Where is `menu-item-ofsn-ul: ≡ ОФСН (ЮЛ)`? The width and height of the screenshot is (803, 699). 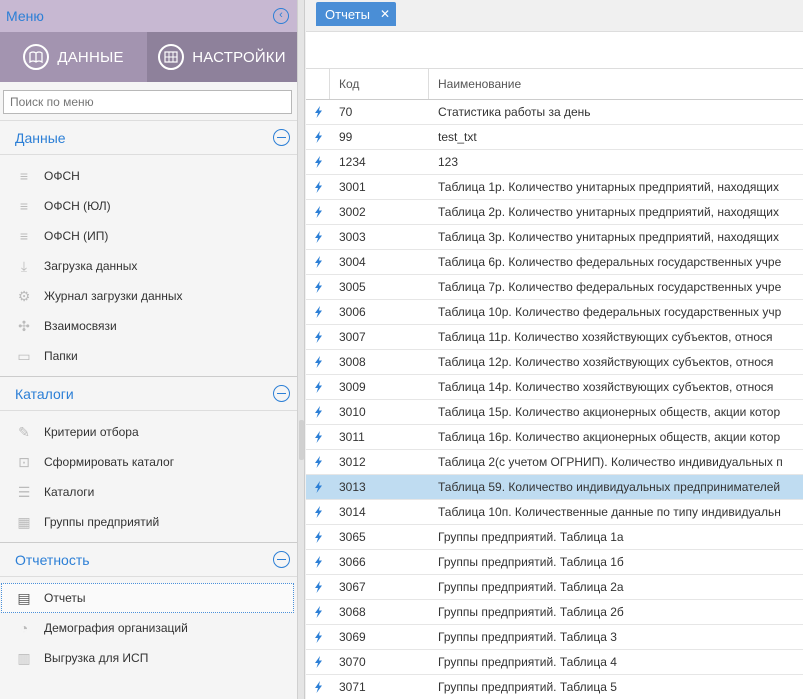 menu-item-ofsn-ul: ≡ ОФСН (ЮЛ) is located at coordinates (148, 206).